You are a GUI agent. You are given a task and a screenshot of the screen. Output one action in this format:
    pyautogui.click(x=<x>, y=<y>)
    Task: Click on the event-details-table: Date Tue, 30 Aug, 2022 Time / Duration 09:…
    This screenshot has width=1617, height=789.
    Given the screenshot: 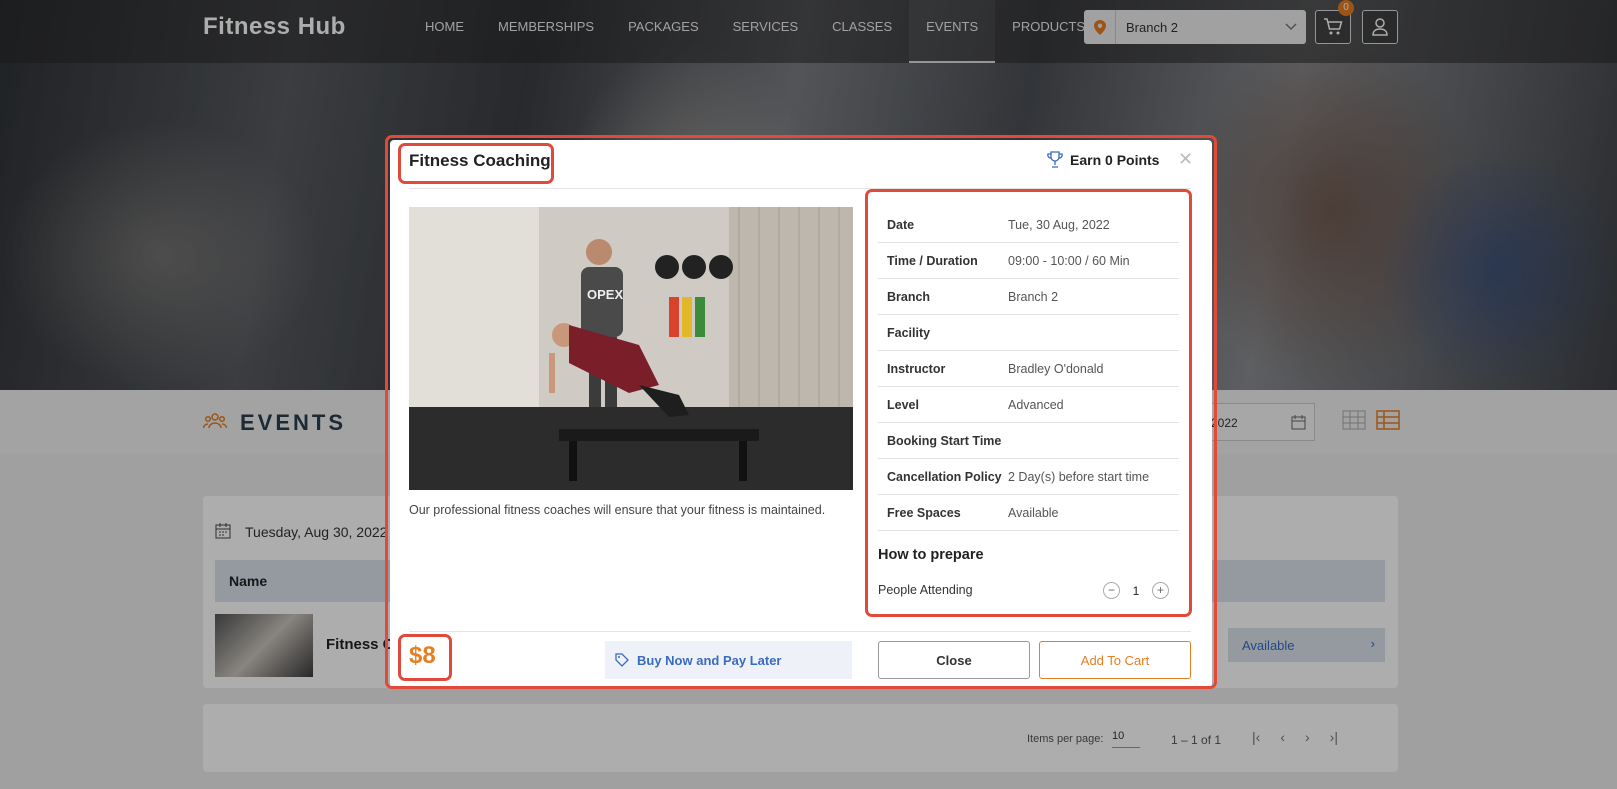 What is the action you would take?
    pyautogui.click(x=1028, y=369)
    